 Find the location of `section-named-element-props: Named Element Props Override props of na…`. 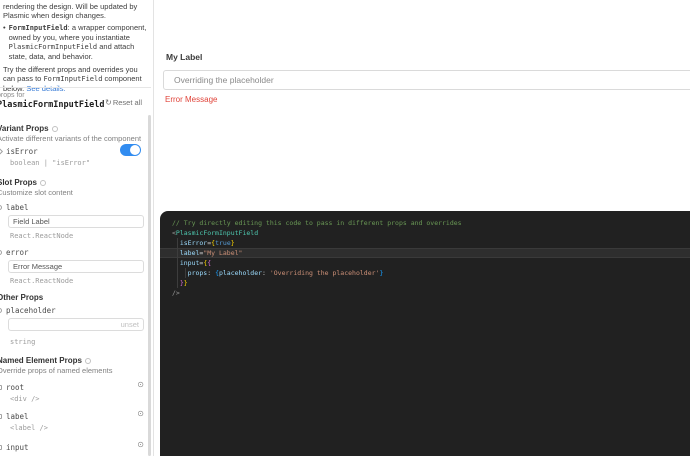

section-named-element-props: Named Element Props Override props of na… is located at coordinates (73, 404).